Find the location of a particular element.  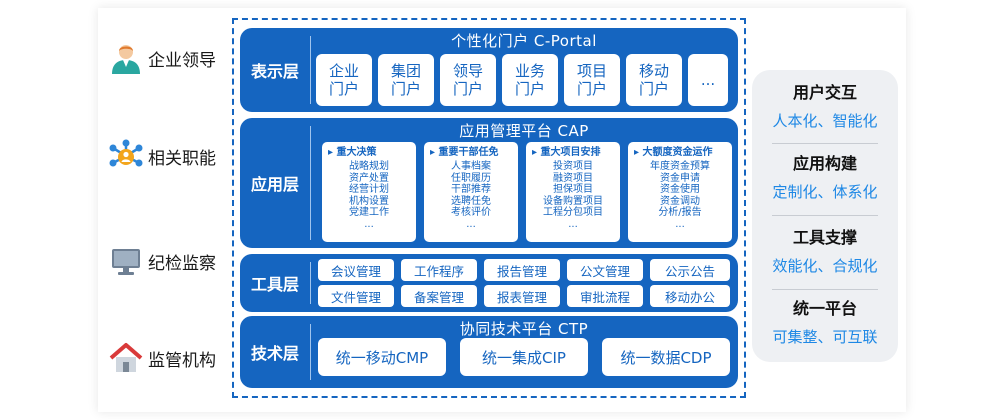

app-item: 担保项目 is located at coordinates (573, 189).